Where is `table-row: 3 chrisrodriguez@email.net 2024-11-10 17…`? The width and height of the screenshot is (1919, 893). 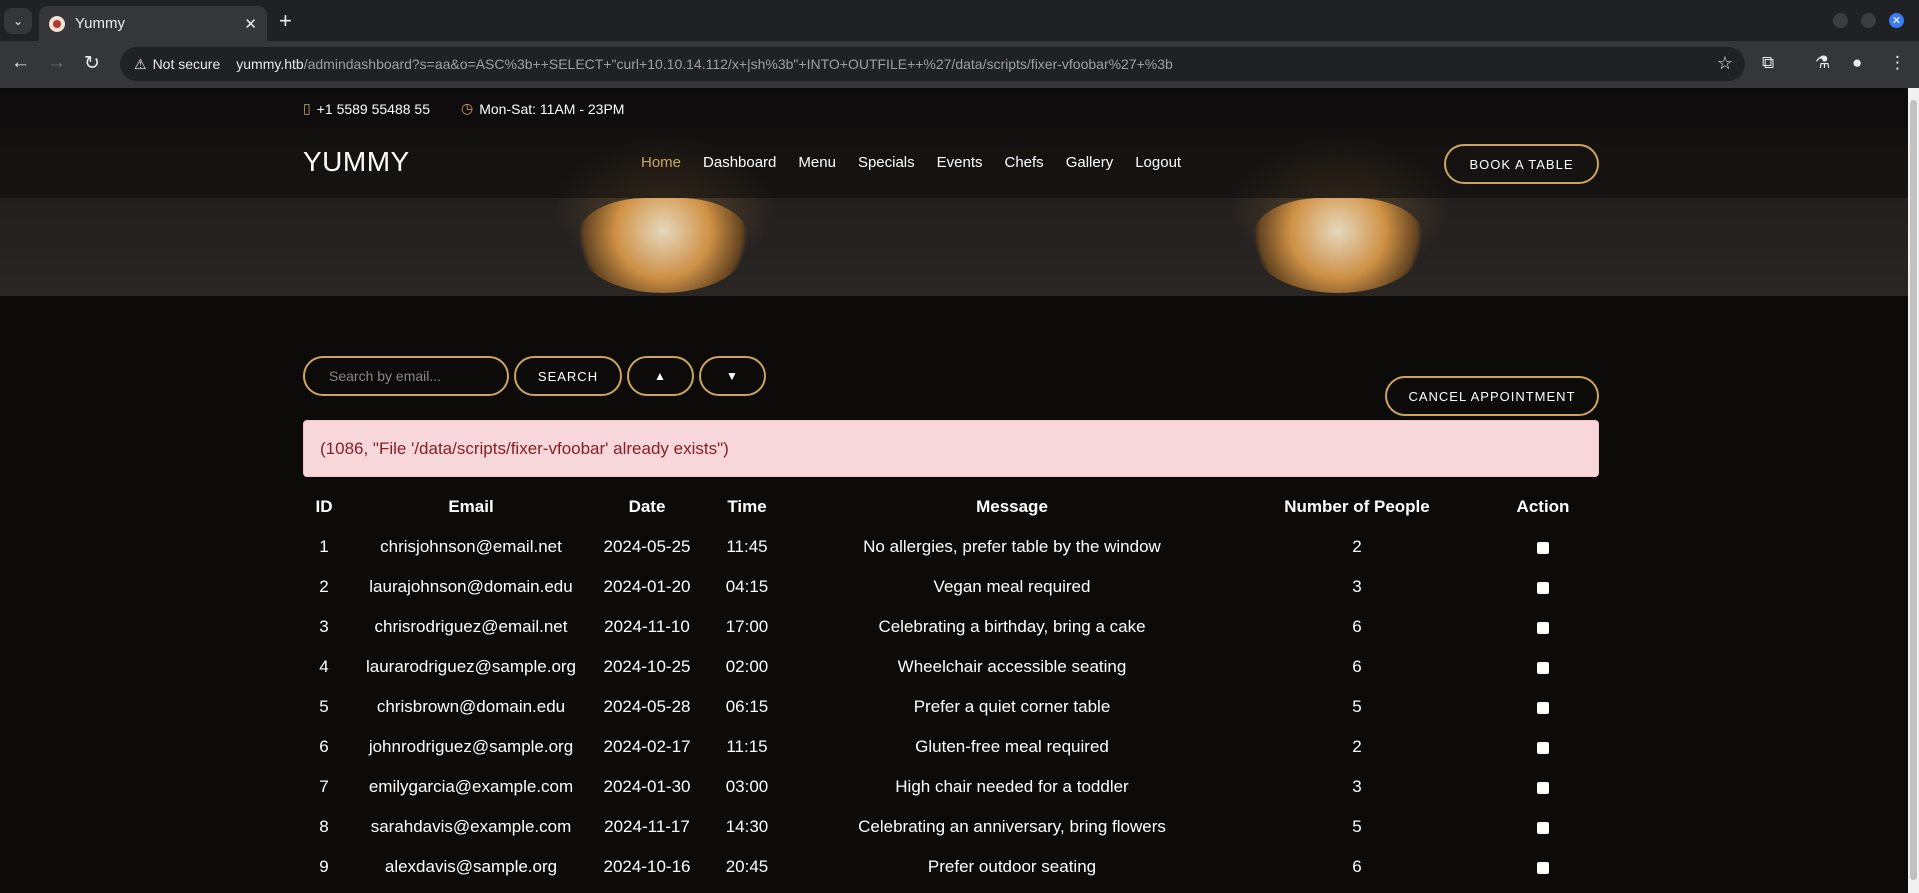 table-row: 3 chrisrodriguez@email.net 2024-11-10 17… is located at coordinates (951, 627).